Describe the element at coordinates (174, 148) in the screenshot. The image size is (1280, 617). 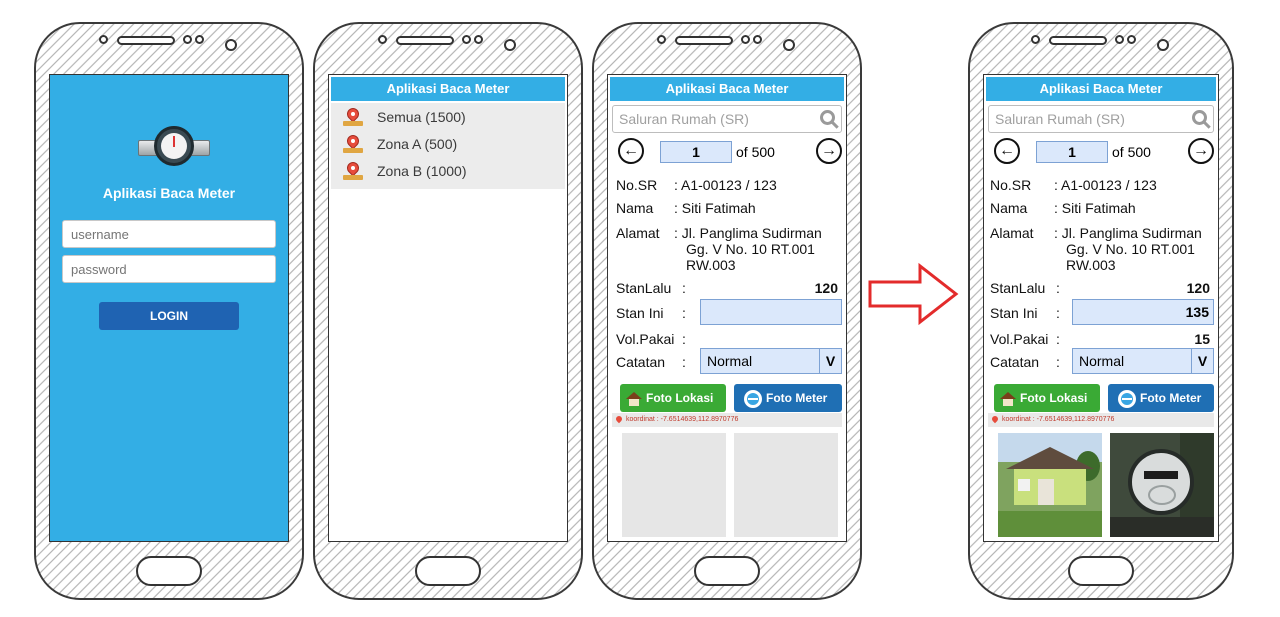
I see `water-meter-logo-icon` at that location.